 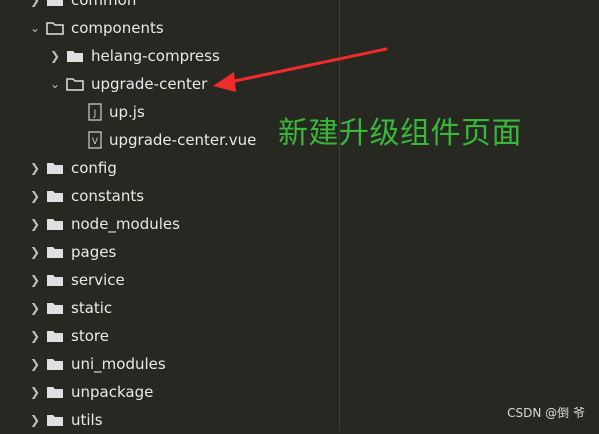 What do you see at coordinates (400, 133) in the screenshot?
I see `annotation-text: 新建升级组件页面` at bounding box center [400, 133].